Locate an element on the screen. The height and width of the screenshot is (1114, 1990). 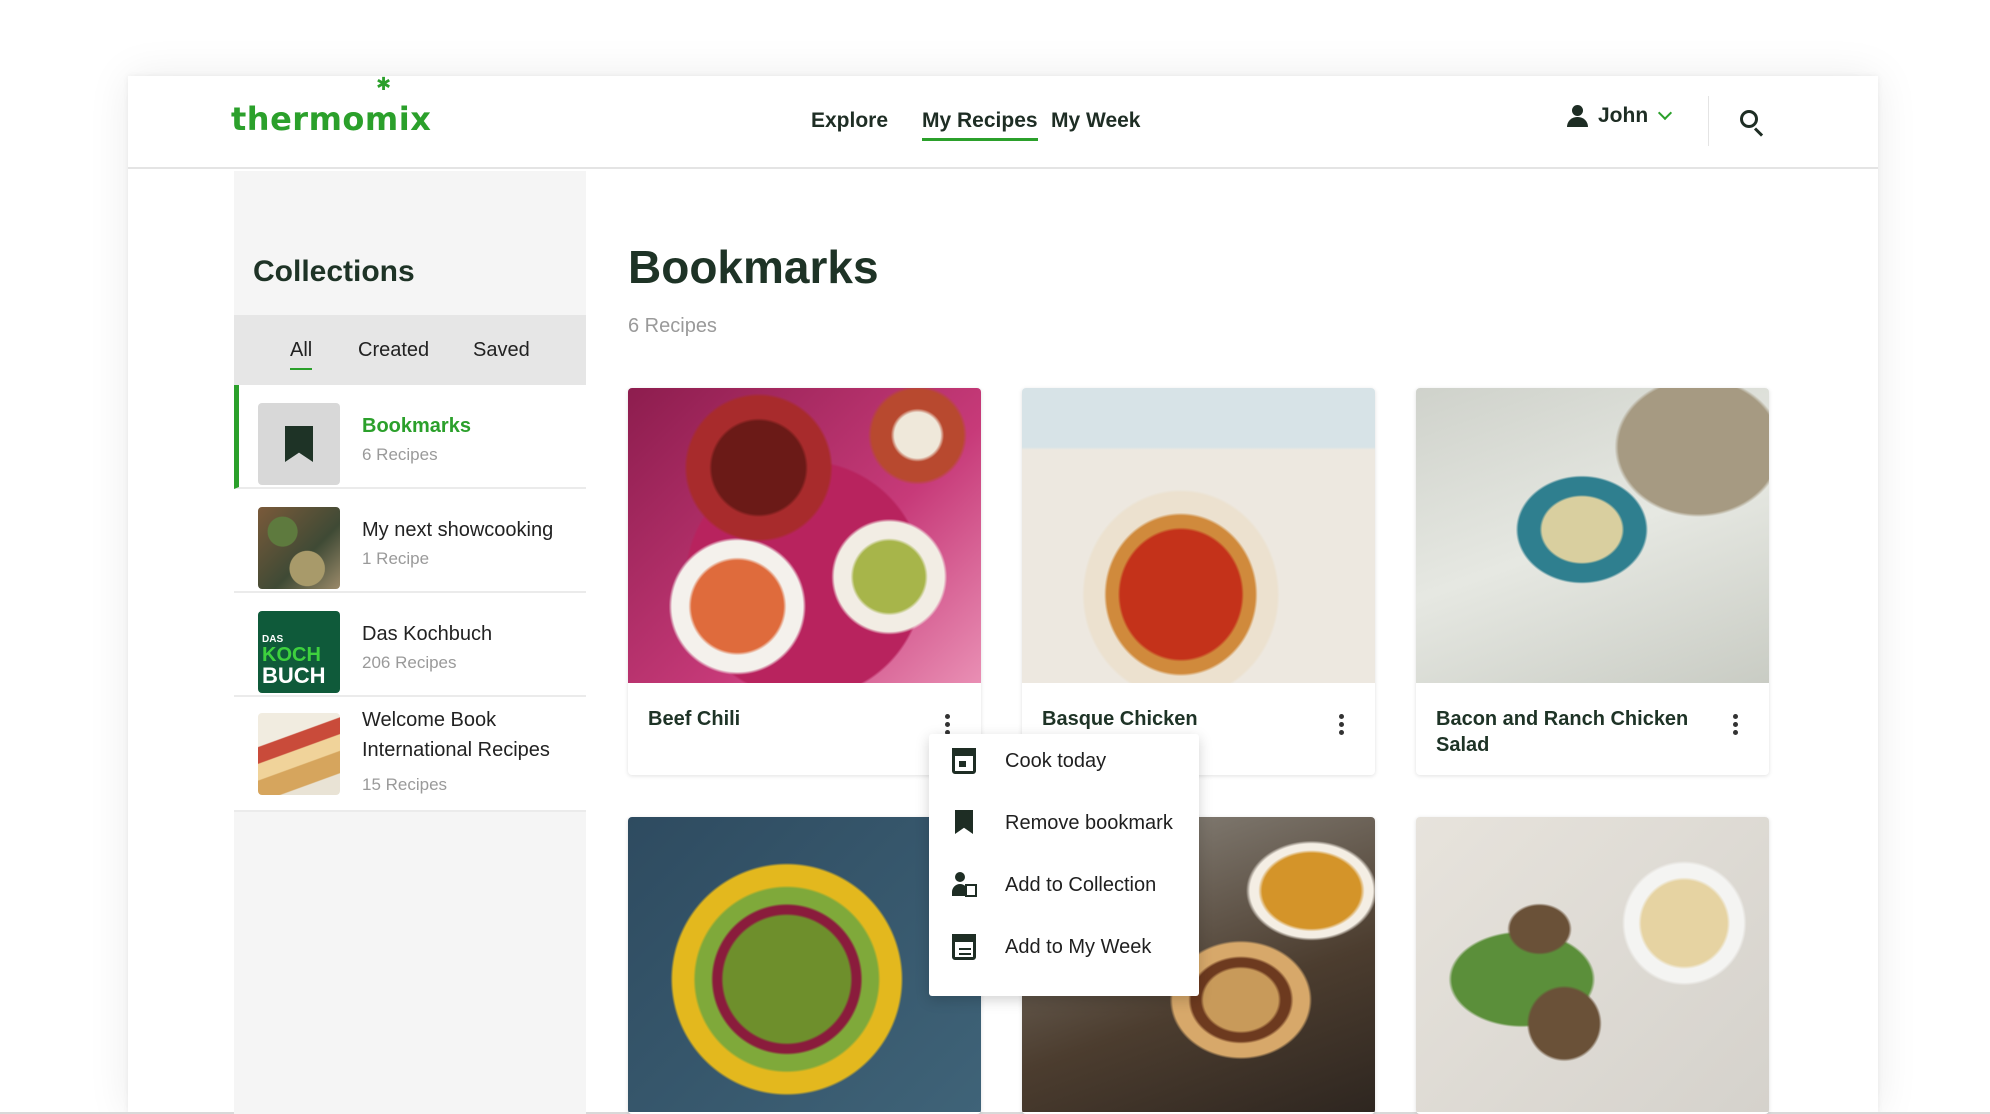
menu-item-cook-today: Cook today is located at coordinates (1064, 764).